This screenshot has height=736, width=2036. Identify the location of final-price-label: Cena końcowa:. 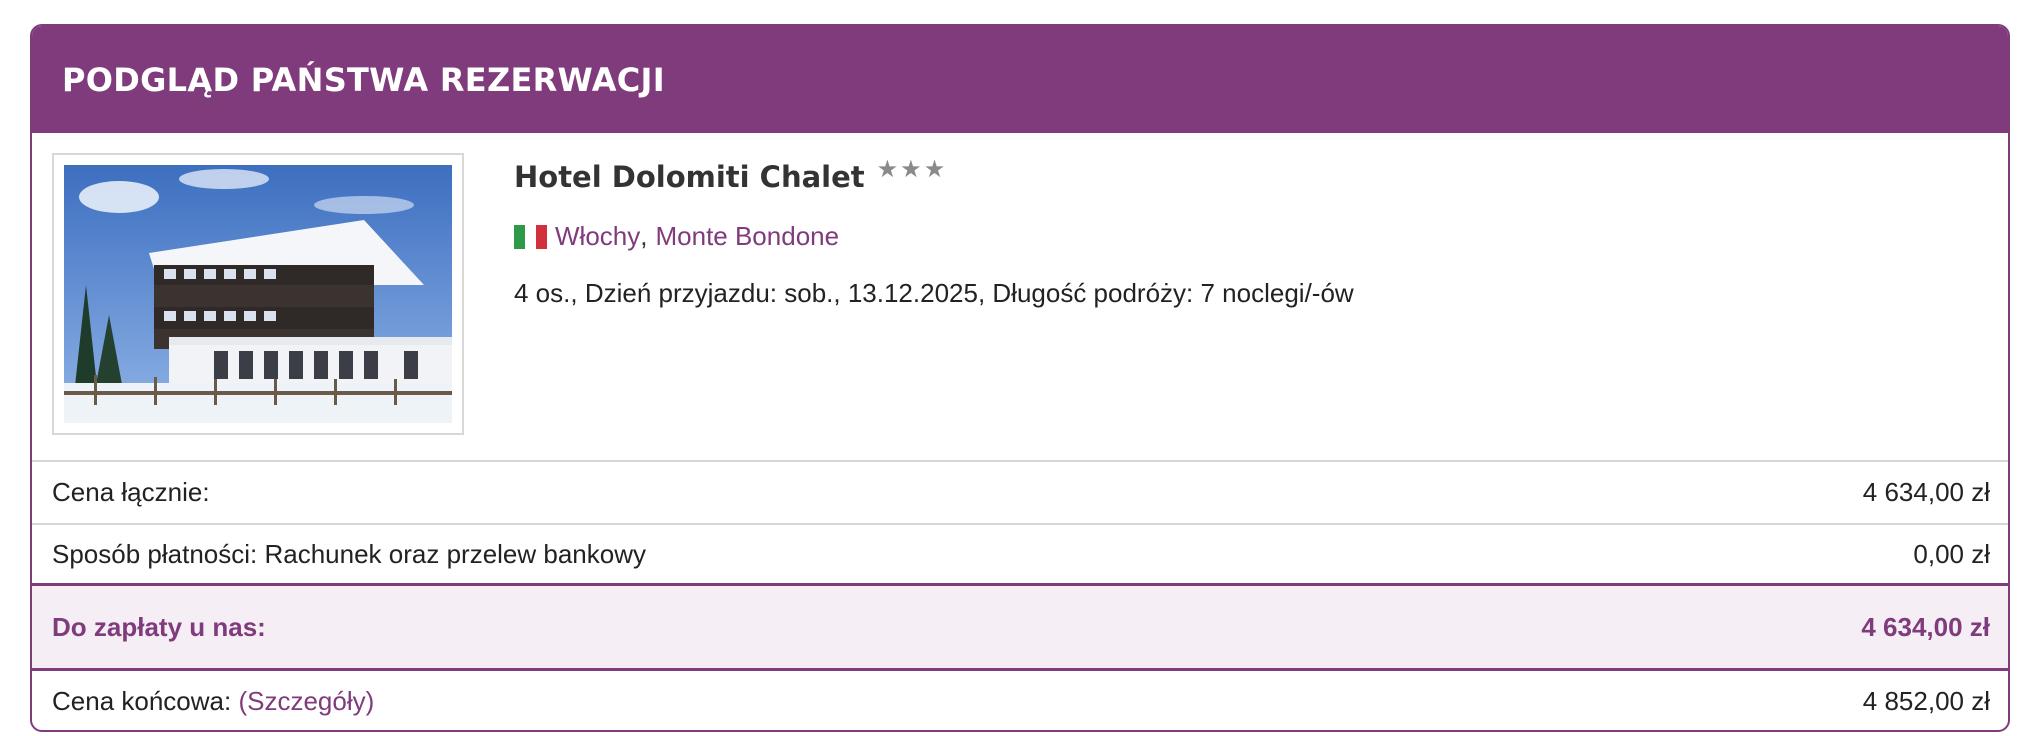
(142, 700).